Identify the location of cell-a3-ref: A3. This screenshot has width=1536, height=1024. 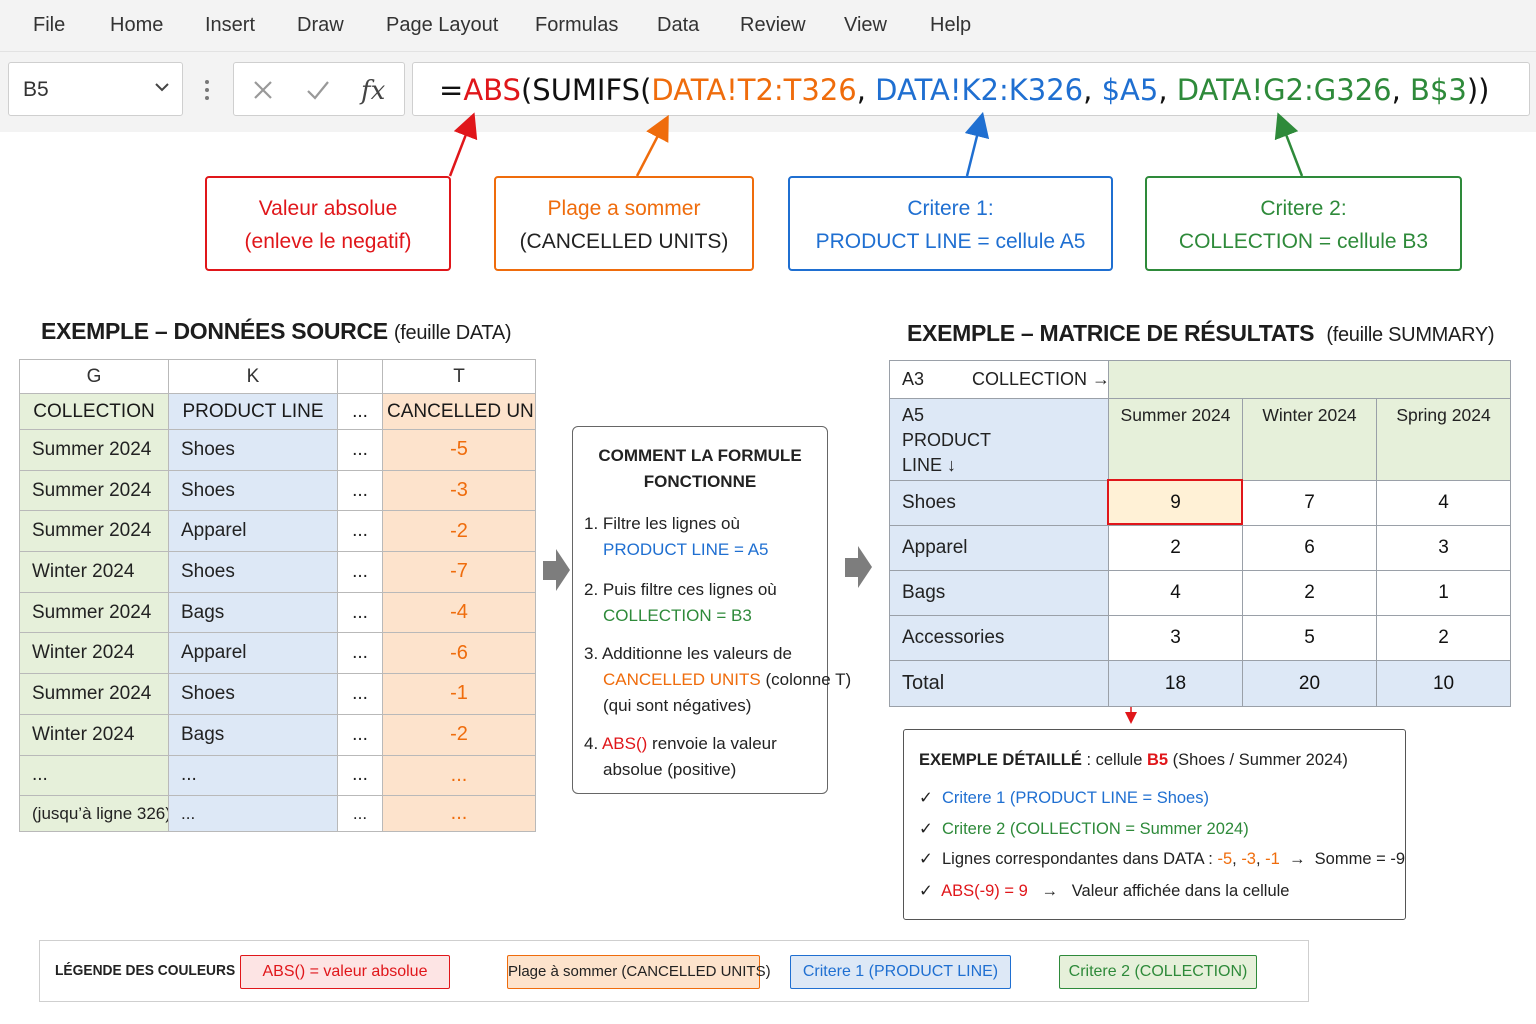
(913, 379).